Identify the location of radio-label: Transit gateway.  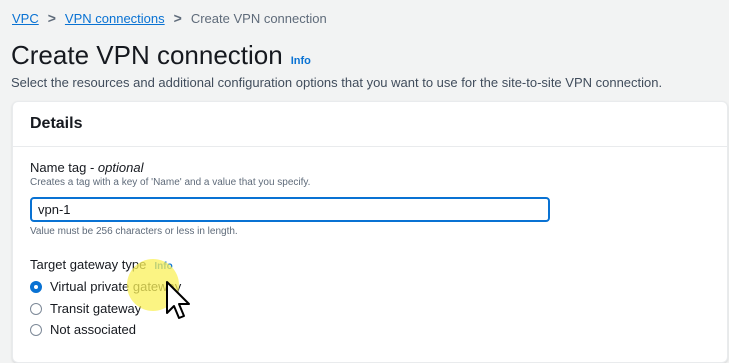
(96, 308).